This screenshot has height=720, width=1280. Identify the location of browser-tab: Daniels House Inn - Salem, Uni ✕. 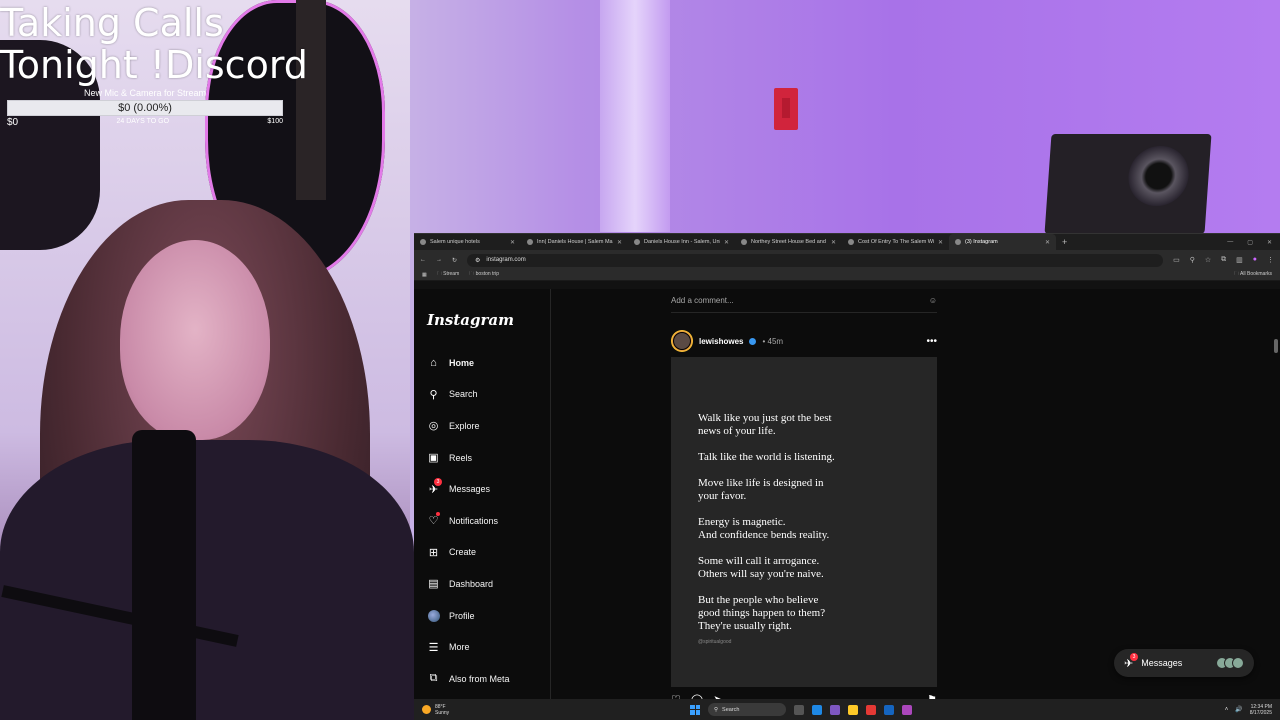
(681, 242).